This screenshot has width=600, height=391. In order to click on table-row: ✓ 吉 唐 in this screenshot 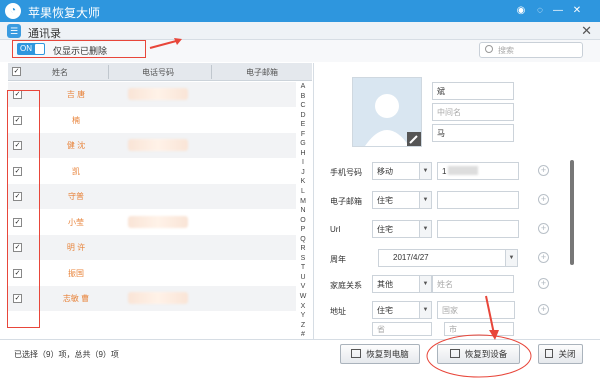, I will do `click(152, 94)`.